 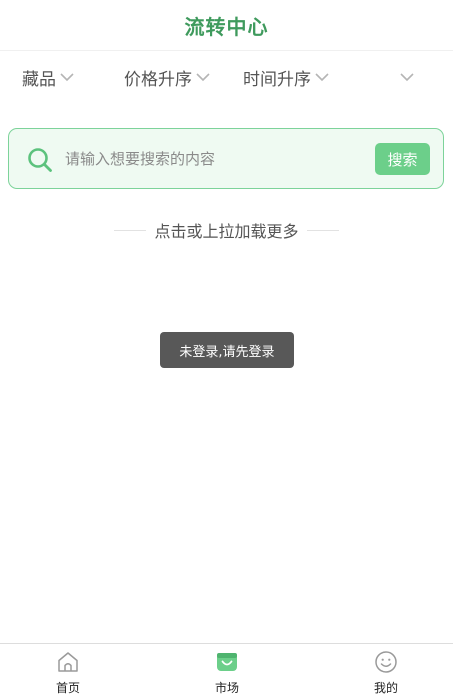 I want to click on tab-mine: 我的, so click(x=386, y=673).